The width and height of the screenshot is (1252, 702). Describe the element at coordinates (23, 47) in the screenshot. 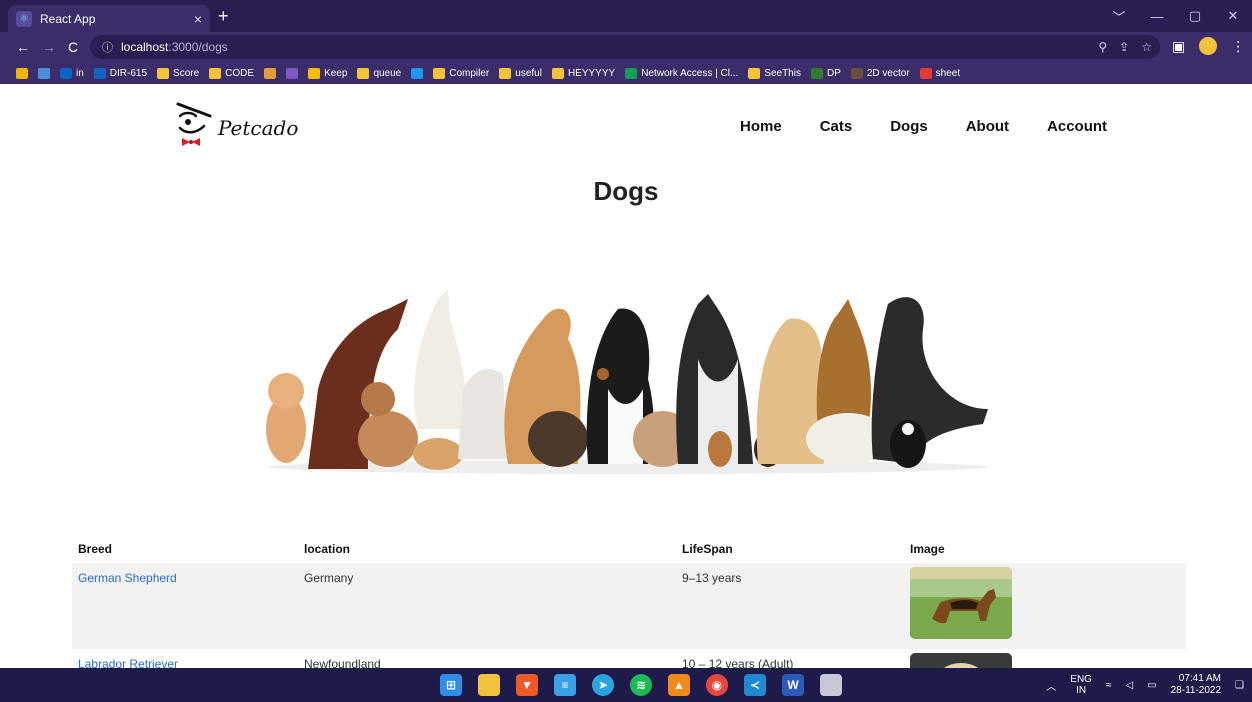

I see `back-arrow-icon: ←` at that location.